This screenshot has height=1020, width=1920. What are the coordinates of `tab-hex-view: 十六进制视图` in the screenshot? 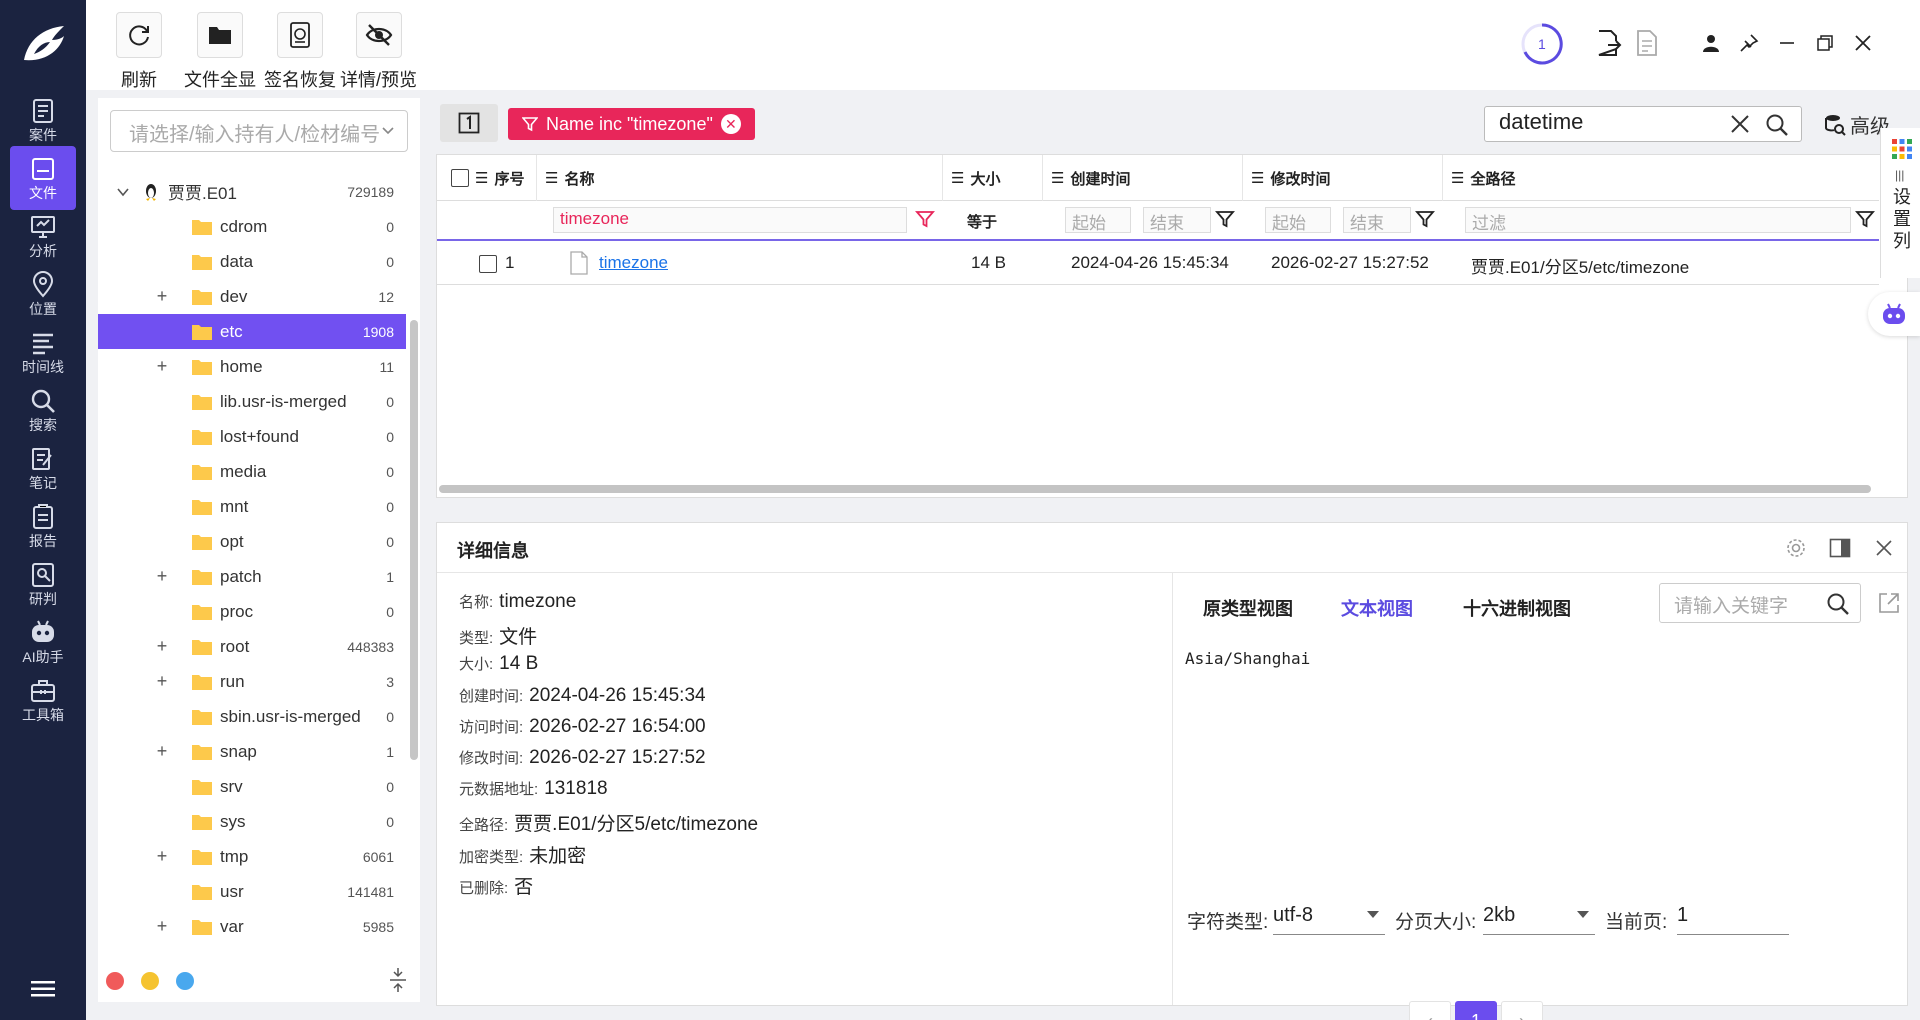 It's located at (1517, 608).